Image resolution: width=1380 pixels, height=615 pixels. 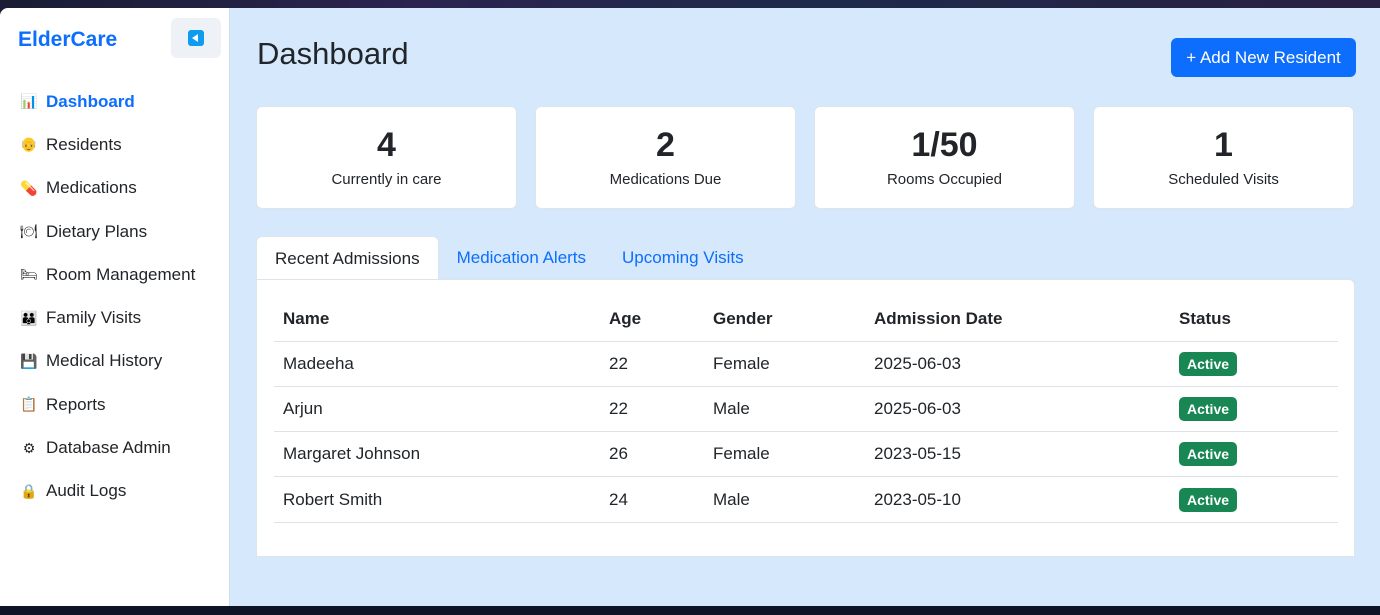 I want to click on sidebar-item-label: Audit Logs, so click(x=86, y=491).